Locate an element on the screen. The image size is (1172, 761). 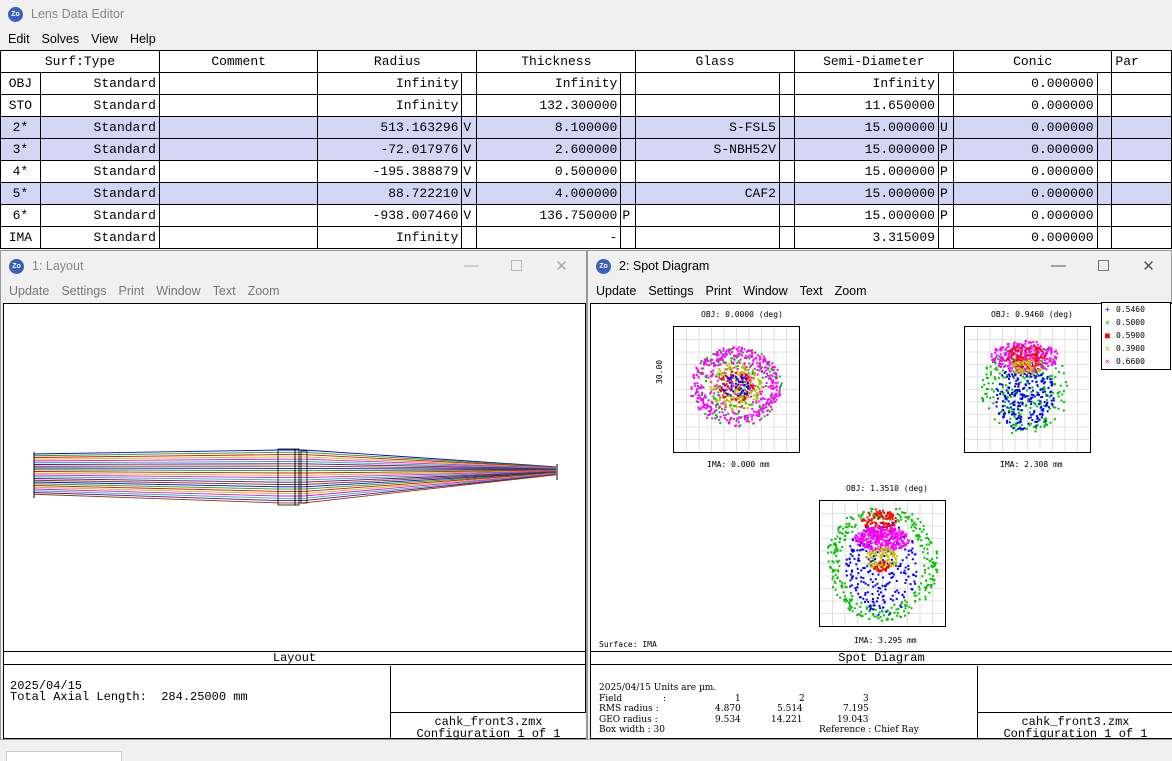
cell-surf: OBJ is located at coordinates (20, 83).